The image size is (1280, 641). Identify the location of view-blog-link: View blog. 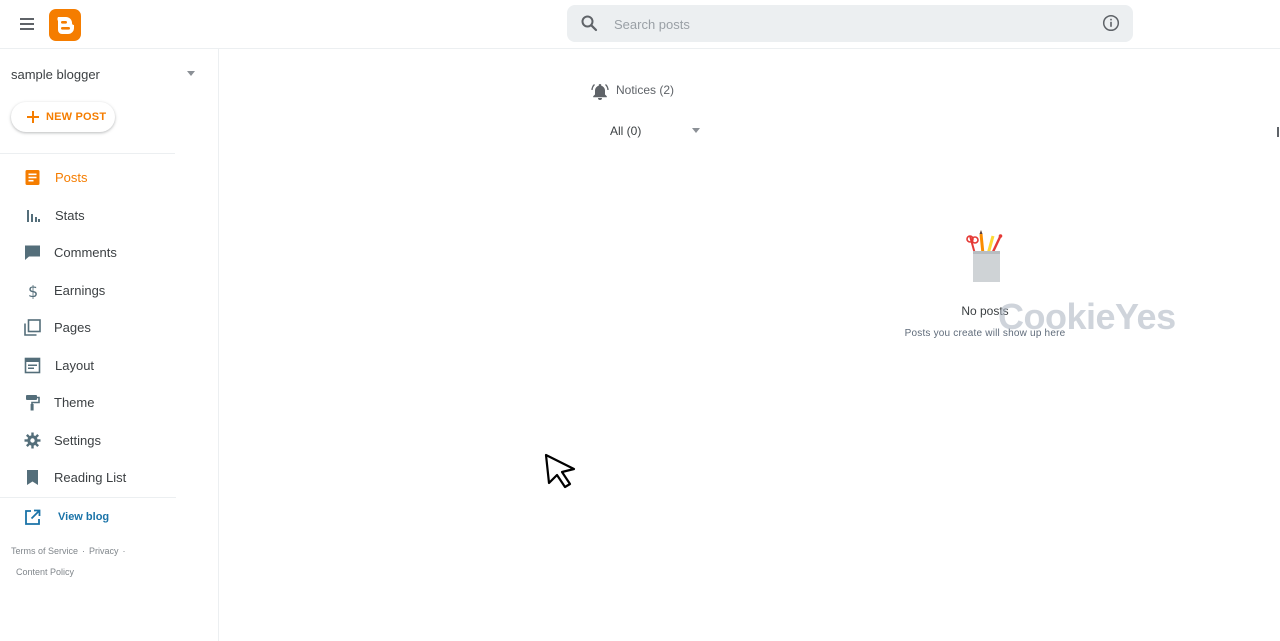
(99, 518).